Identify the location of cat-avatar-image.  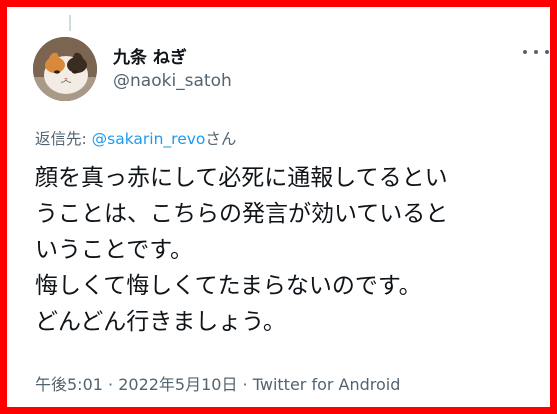
(65, 69).